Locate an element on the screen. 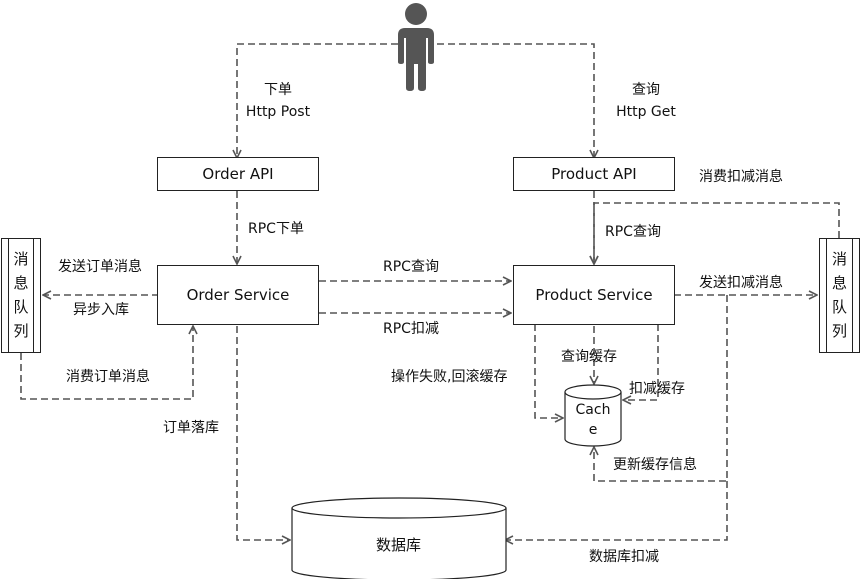 The height and width of the screenshot is (579, 862). send-order-msg-label: 发送订单消息 is located at coordinates (100, 267).